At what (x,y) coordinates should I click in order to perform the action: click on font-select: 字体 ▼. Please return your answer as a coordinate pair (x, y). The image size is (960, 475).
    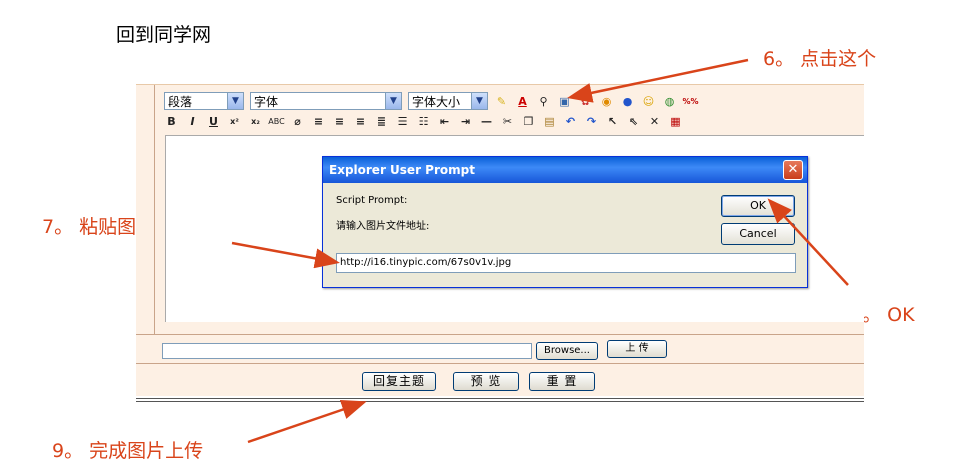
    Looking at the image, I should click on (326, 101).